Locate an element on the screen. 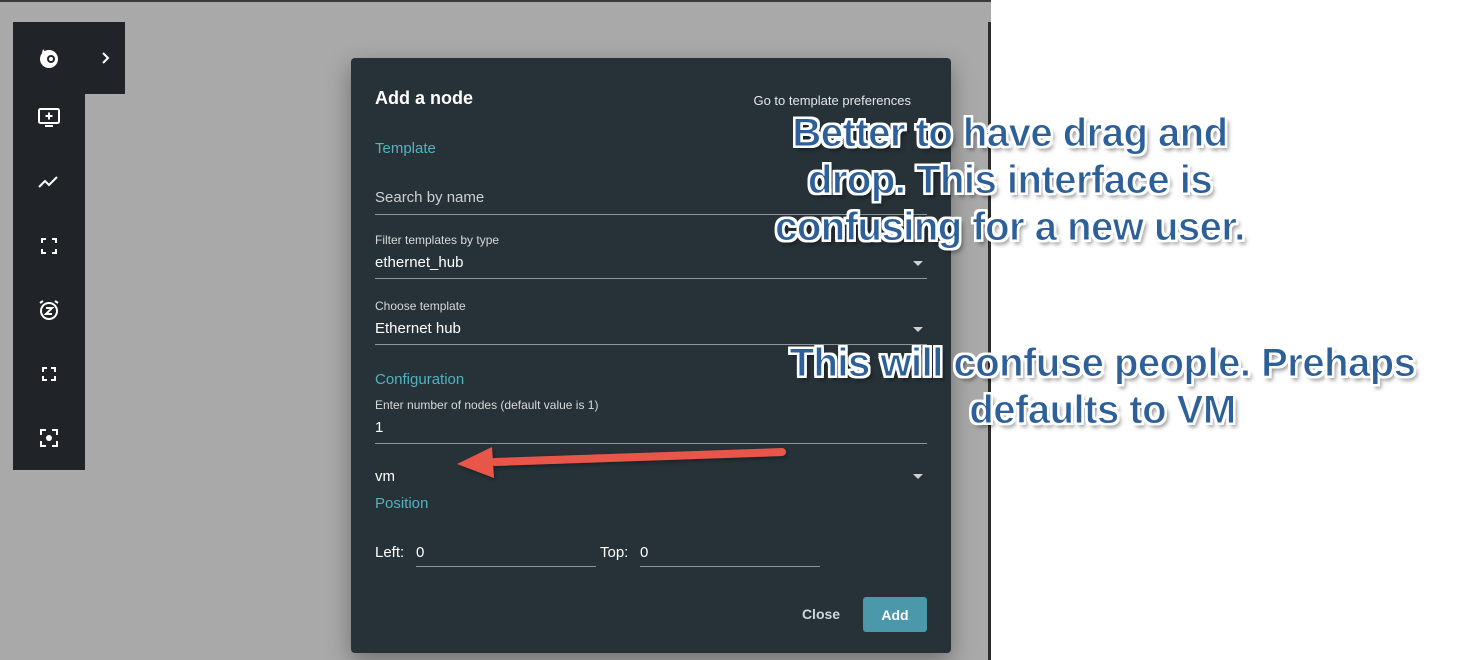 This screenshot has height=660, width=1462. annotation-line: drop. This interface is is located at coordinates (1010, 180).